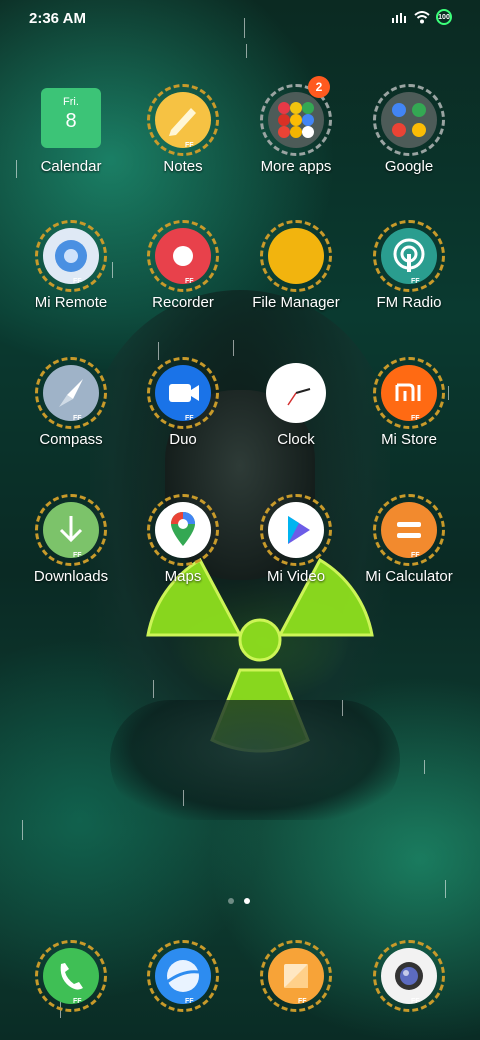  Describe the element at coordinates (296, 120) in the screenshot. I see `folder-icon` at that location.